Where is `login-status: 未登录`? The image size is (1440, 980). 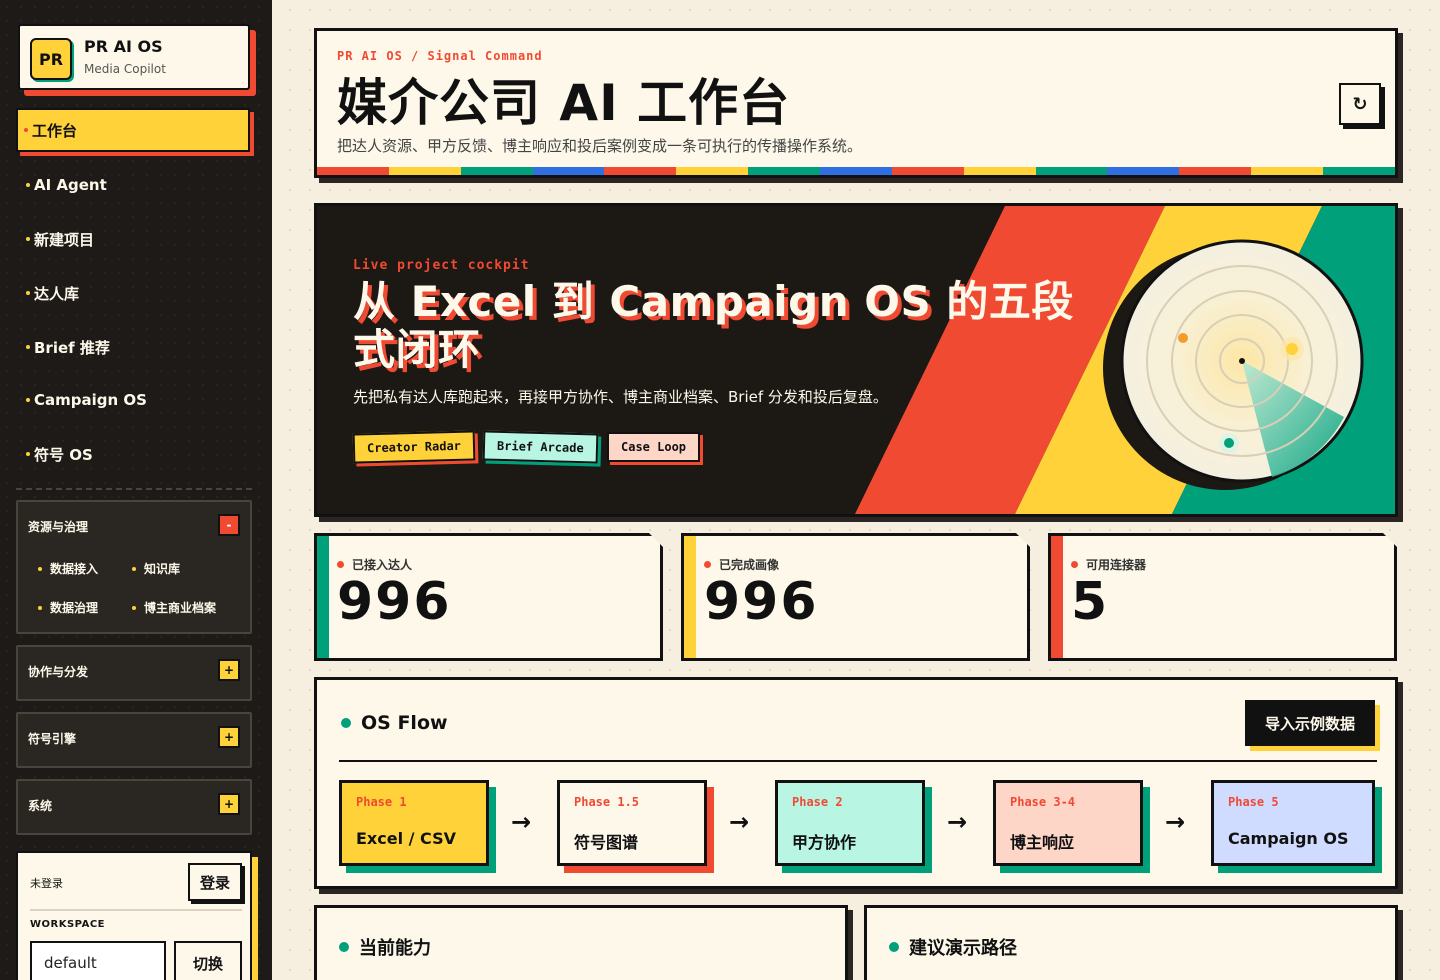 login-status: 未登录 is located at coordinates (46, 883).